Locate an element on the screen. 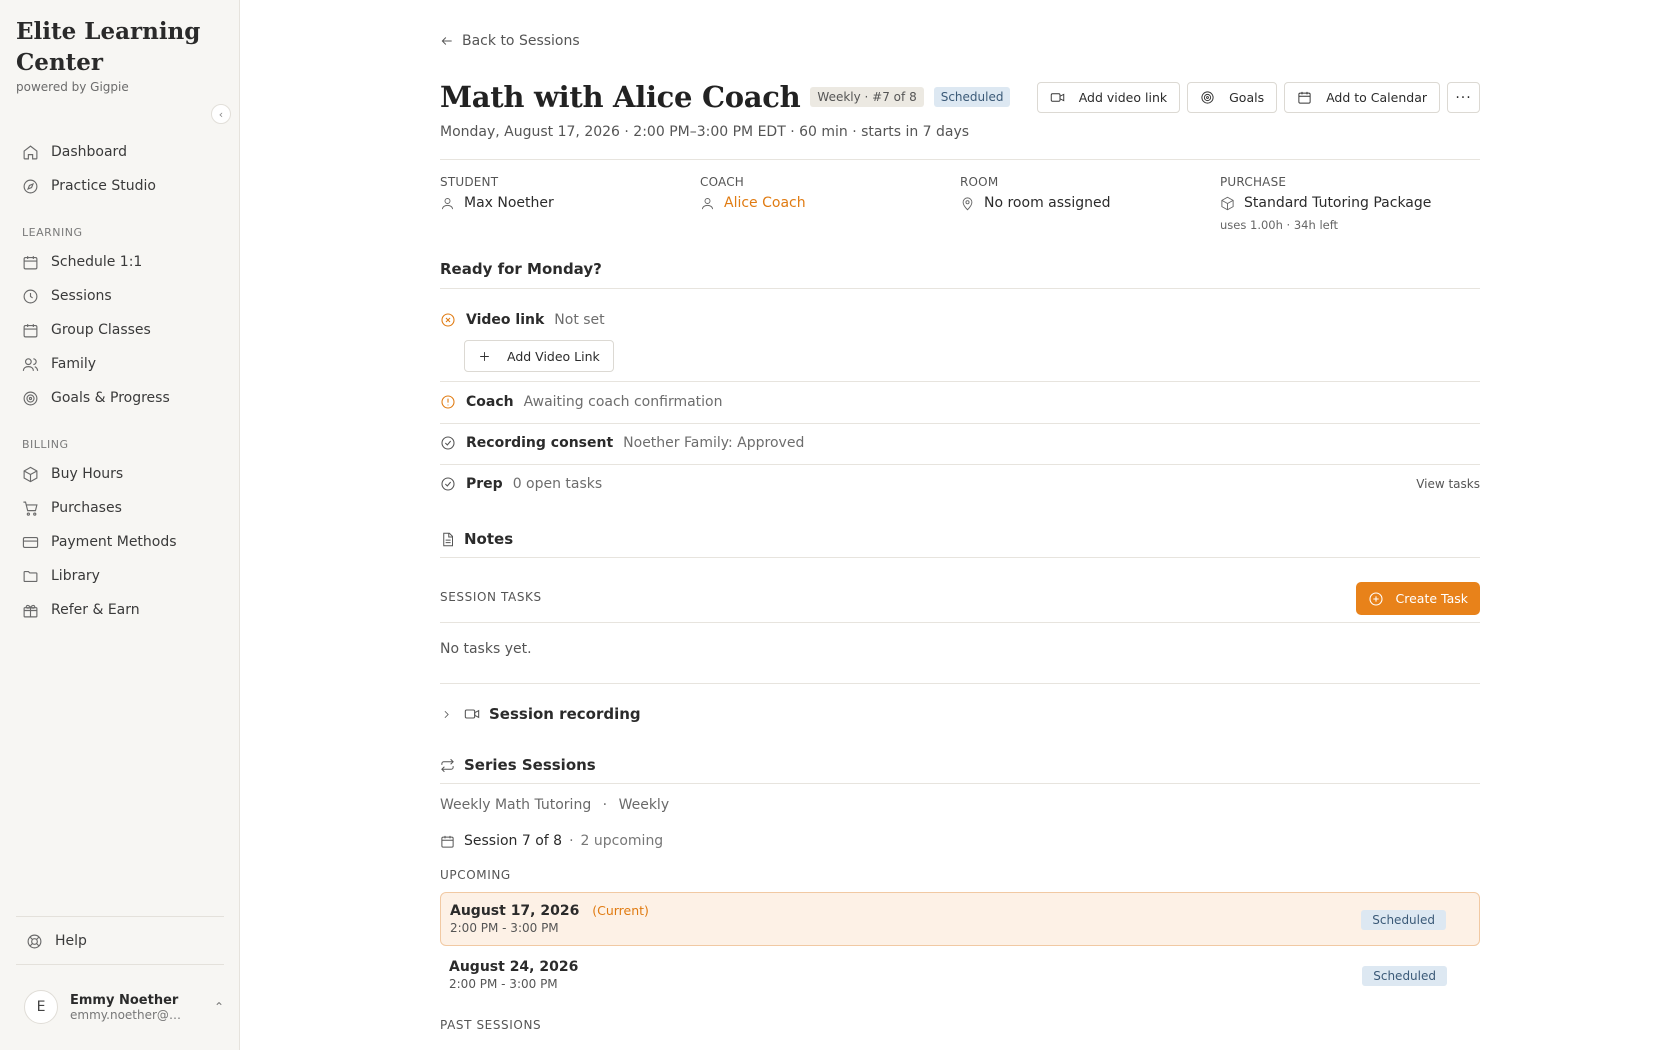 The width and height of the screenshot is (1680, 1050). room-info: ROOM No room assigned is located at coordinates (1090, 203).